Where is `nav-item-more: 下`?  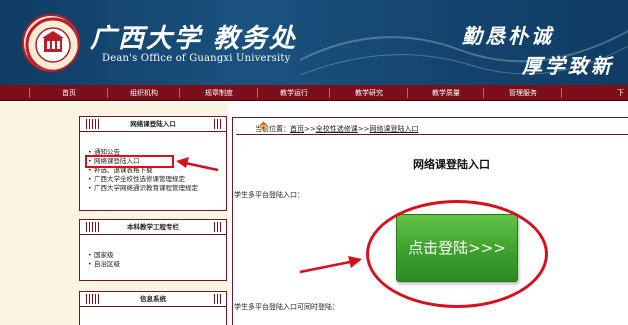 nav-item-more: 下 is located at coordinates (595, 93).